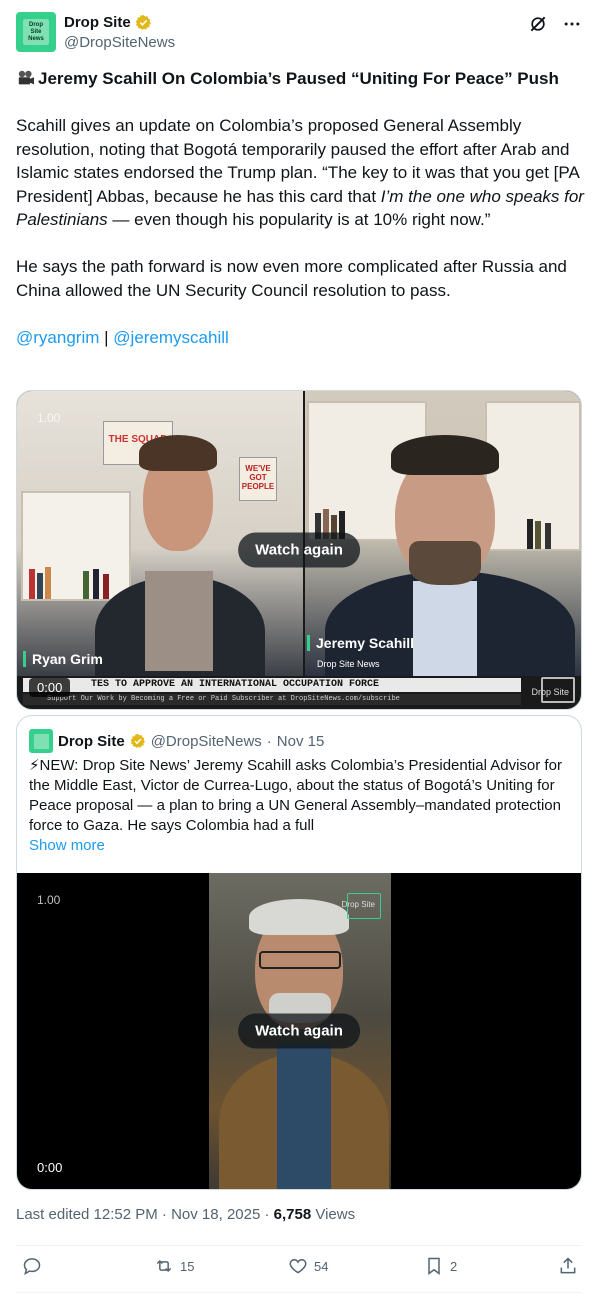 This screenshot has height=1293, width=598. Describe the element at coordinates (179, 621) in the screenshot. I see `shirt` at that location.